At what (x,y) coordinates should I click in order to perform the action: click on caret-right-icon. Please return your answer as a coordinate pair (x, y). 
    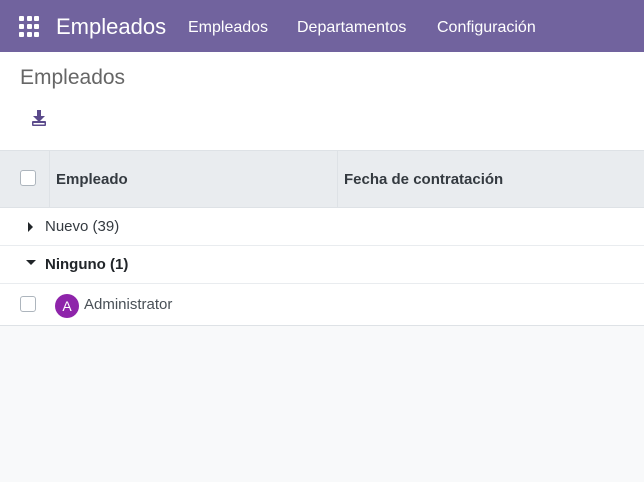
    Looking at the image, I should click on (30, 227).